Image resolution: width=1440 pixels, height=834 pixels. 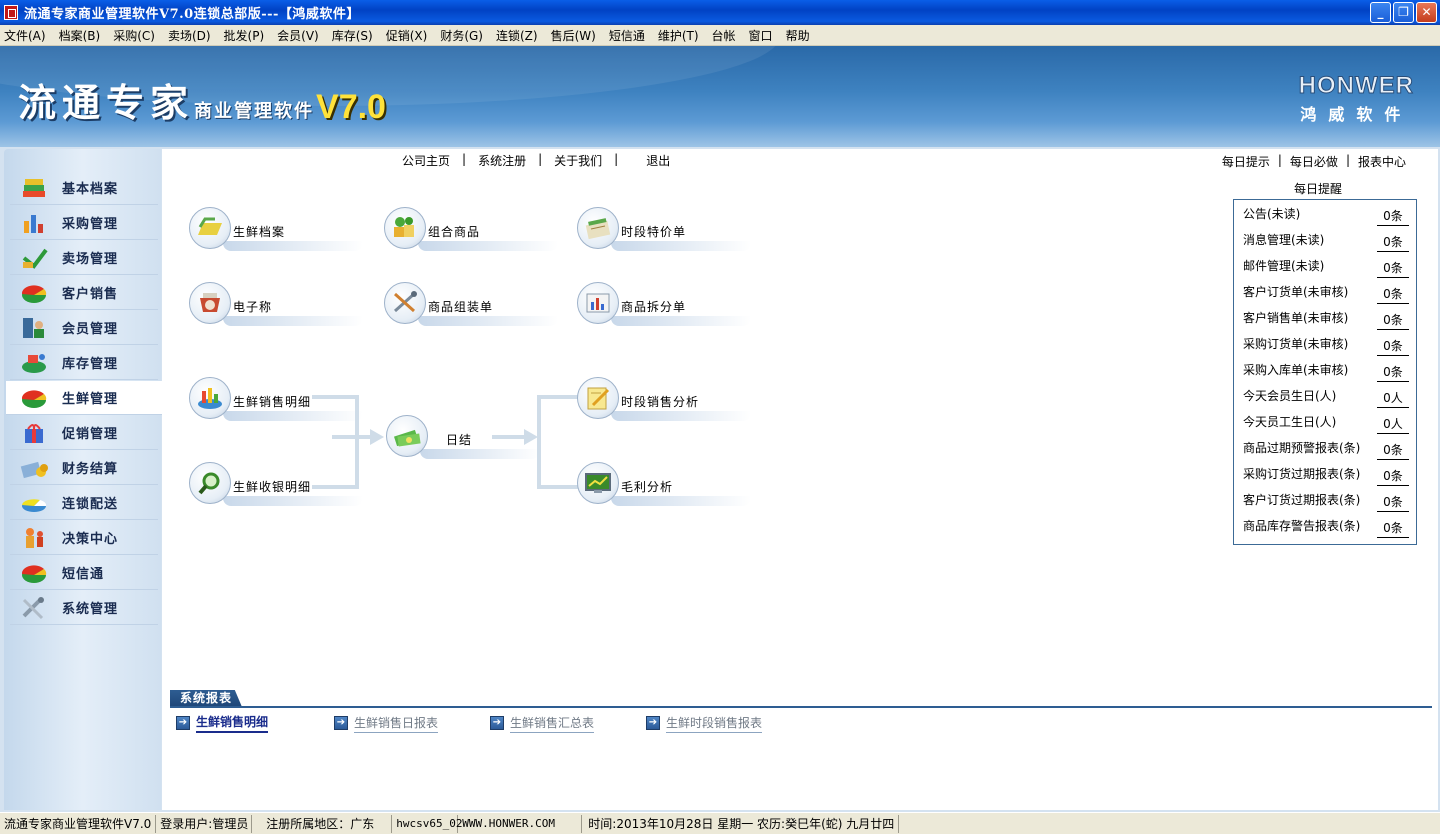 What do you see at coordinates (1326, 266) in the screenshot?
I see `reminder-row: 邮件管理(未读) 0条` at bounding box center [1326, 266].